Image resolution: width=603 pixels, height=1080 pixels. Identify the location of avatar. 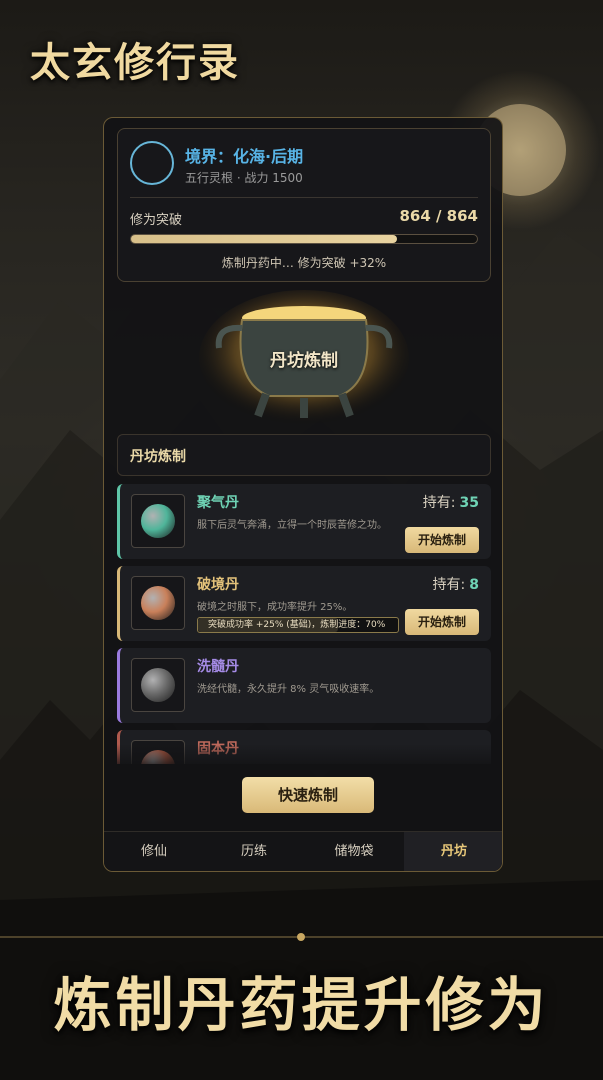
(152, 163).